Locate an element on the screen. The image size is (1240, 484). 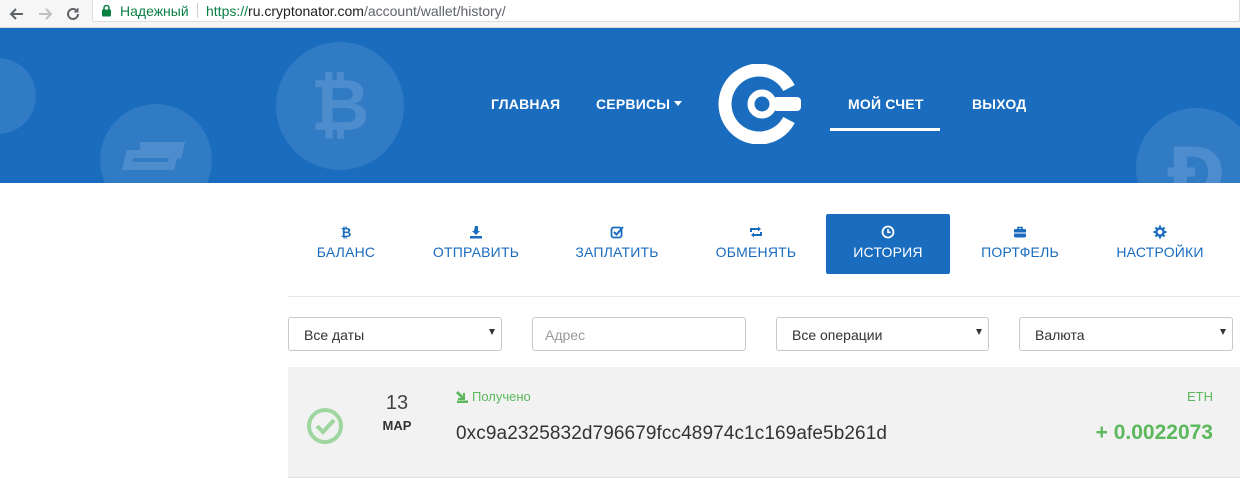
operations-filter-select: Все операции is located at coordinates (882, 334).